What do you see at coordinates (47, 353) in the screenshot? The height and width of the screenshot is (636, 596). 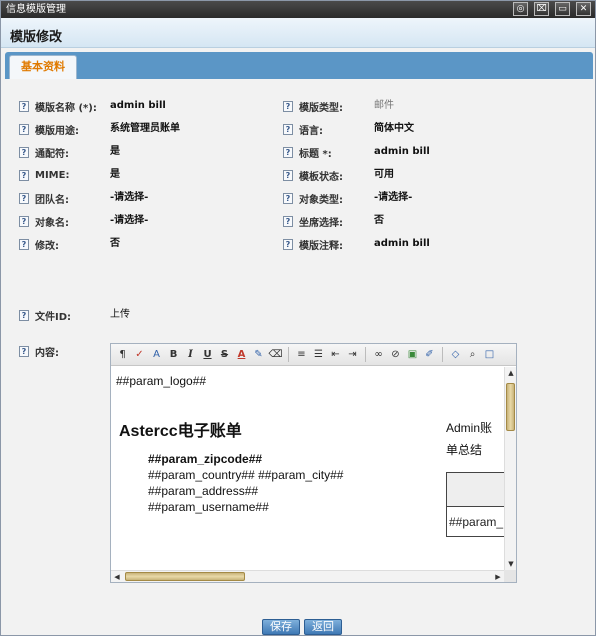 I see `field-label: 内容:` at bounding box center [47, 353].